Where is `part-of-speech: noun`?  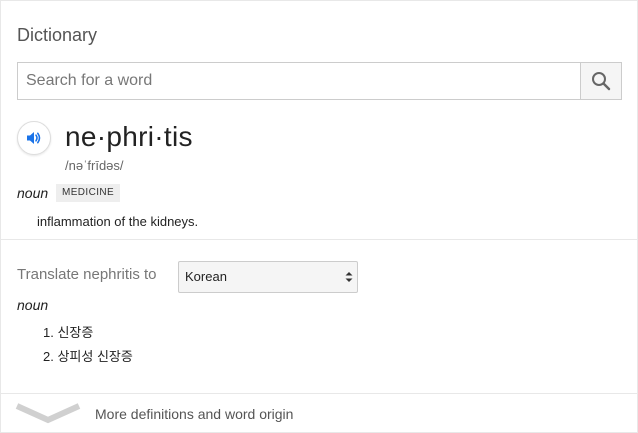 part-of-speech: noun is located at coordinates (33, 193).